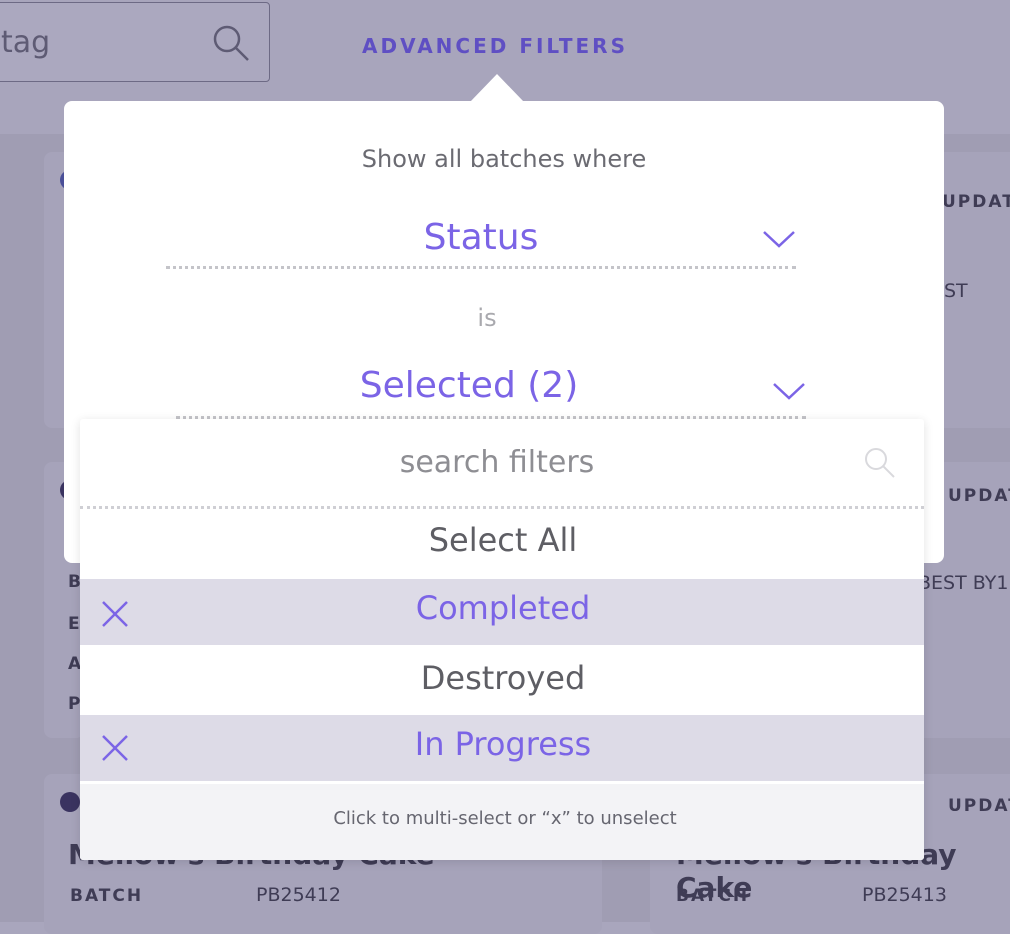 This screenshot has width=1010, height=934. Describe the element at coordinates (487, 318) in the screenshot. I see `operator-text: is` at that location.